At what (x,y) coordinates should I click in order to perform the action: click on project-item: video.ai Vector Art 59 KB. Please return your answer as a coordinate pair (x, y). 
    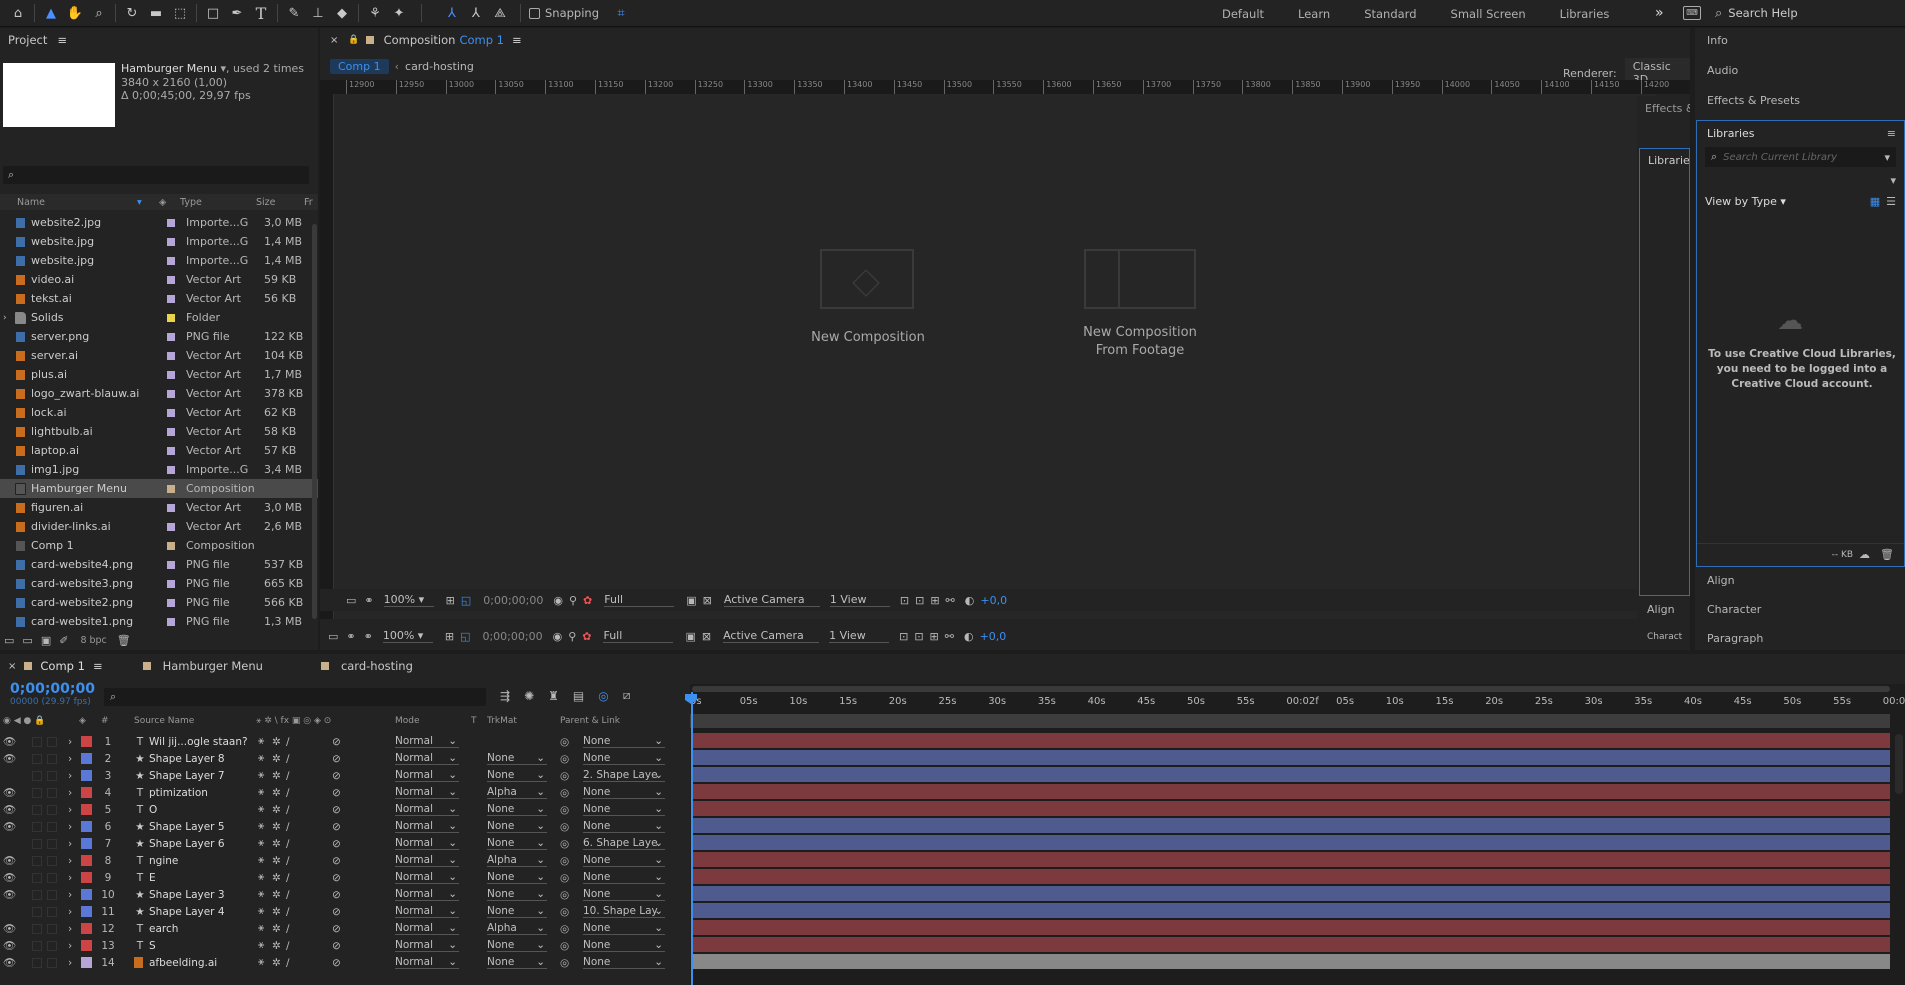
    Looking at the image, I should click on (159, 279).